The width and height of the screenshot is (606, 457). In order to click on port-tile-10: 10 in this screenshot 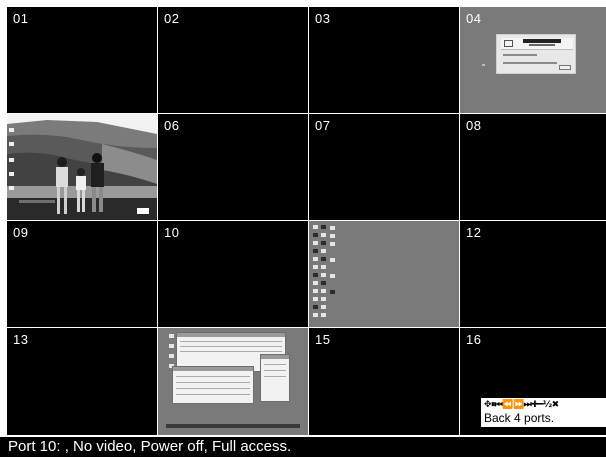, I will do `click(233, 274)`.